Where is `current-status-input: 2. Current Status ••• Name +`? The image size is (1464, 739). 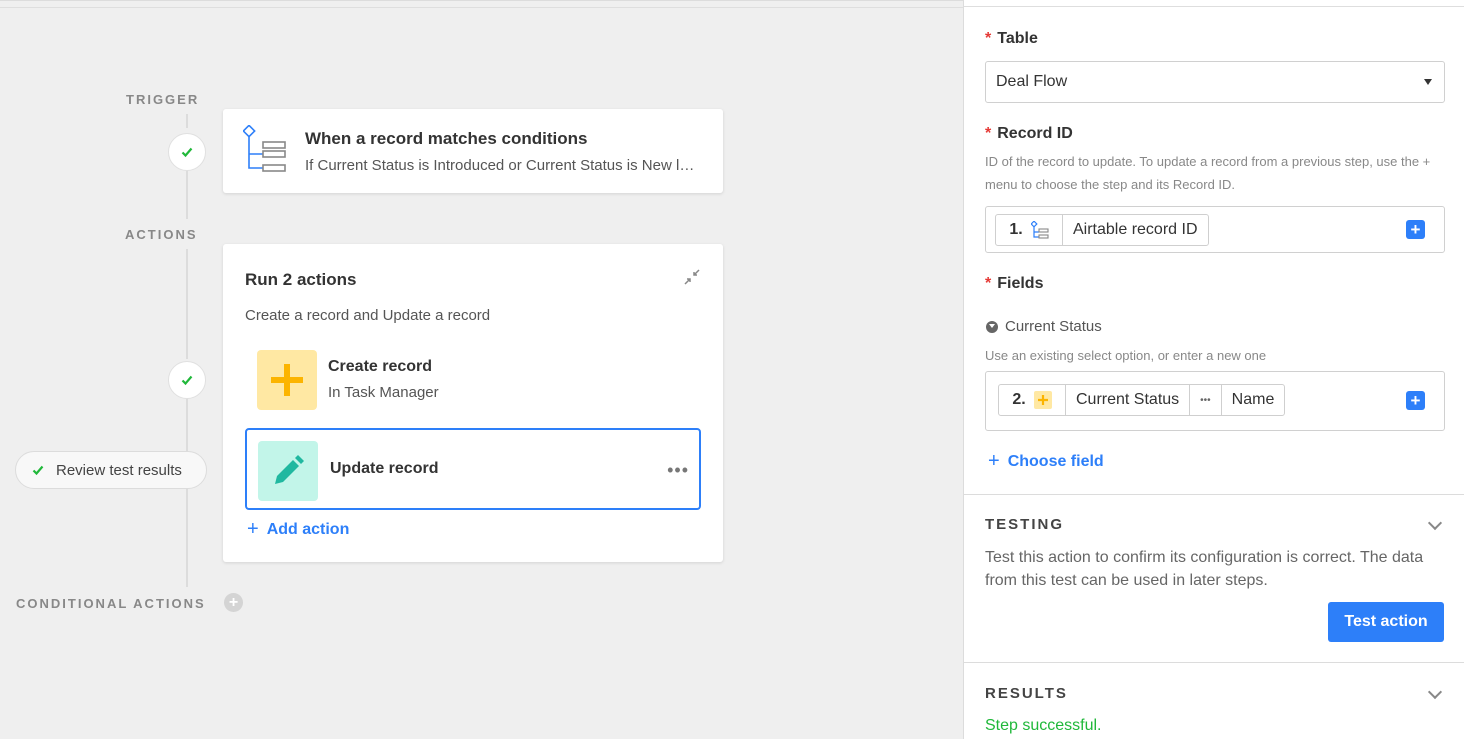
current-status-input: 2. Current Status ••• Name + is located at coordinates (1215, 401).